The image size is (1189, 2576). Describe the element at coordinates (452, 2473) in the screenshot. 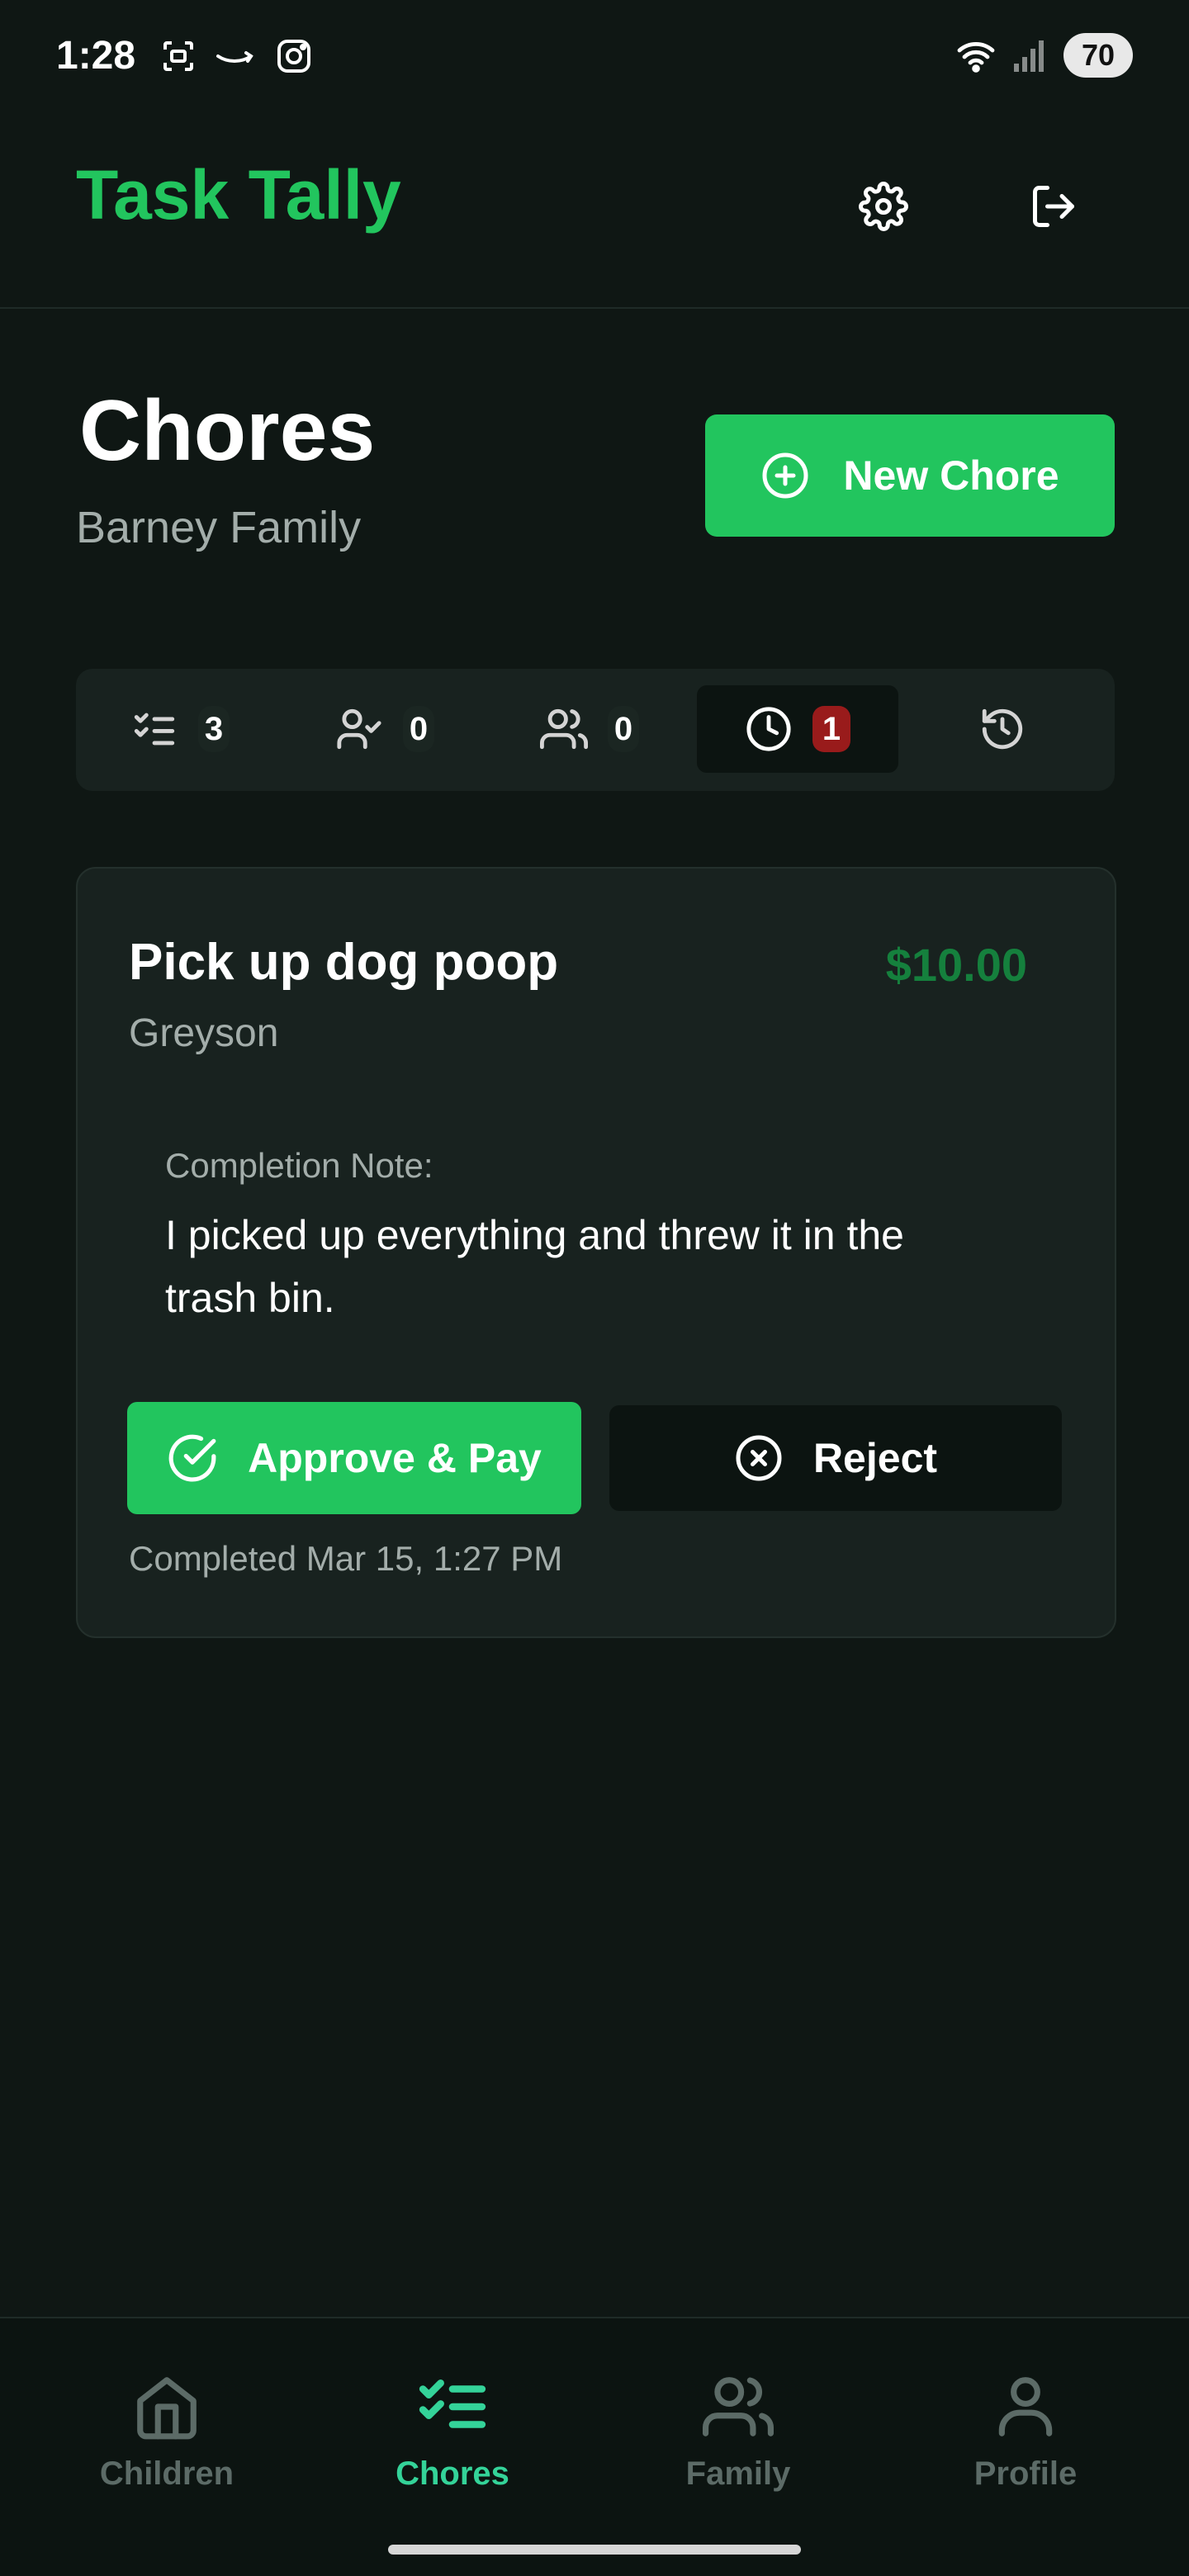

I see `nav-label: Chores` at that location.